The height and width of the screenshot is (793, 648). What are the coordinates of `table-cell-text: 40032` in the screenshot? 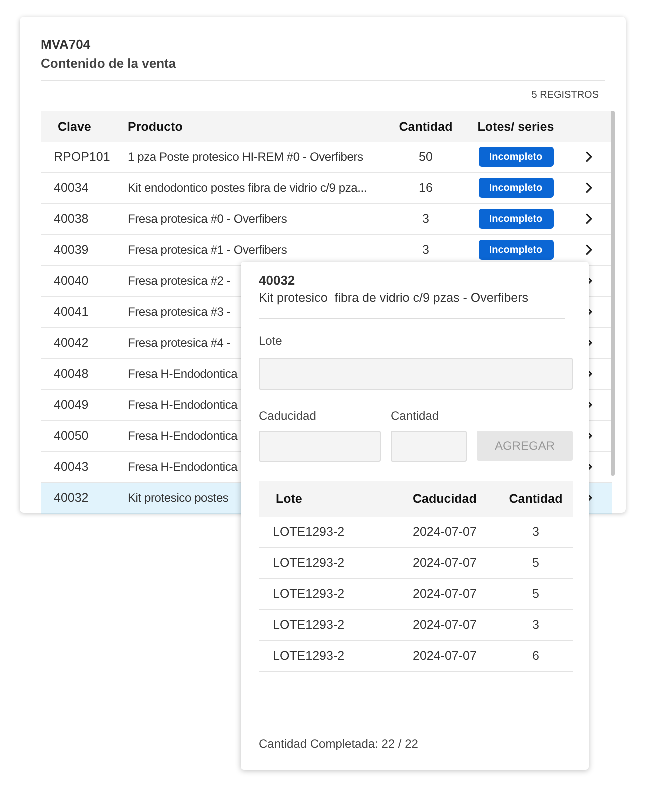 It's located at (72, 498).